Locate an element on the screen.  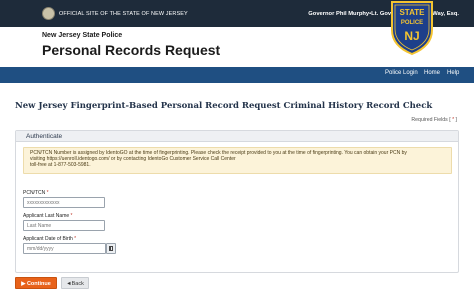
pcn-input is located at coordinates (64, 202).